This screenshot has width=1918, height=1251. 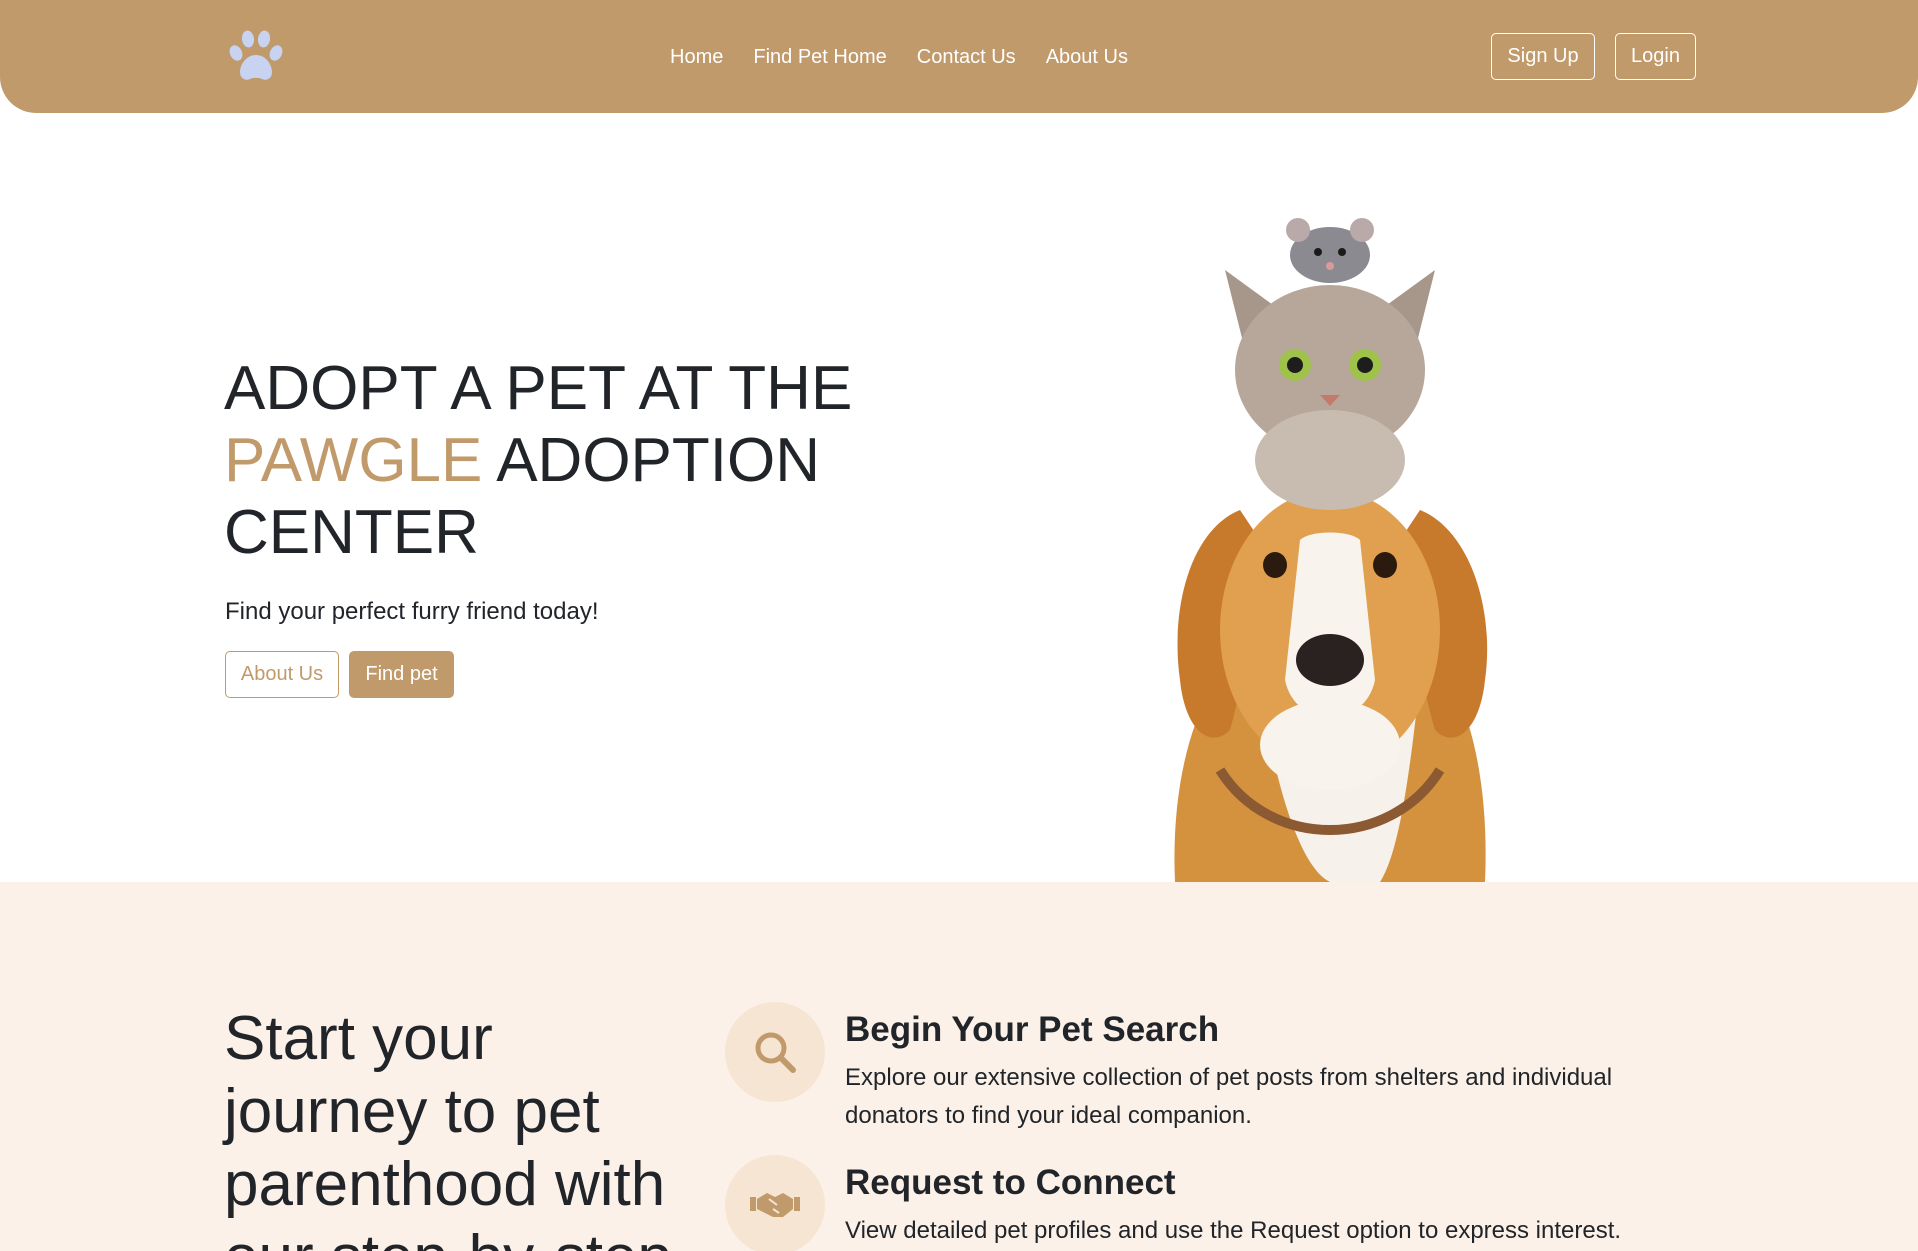 I want to click on sign-up-button: Sign Up, so click(x=1543, y=56).